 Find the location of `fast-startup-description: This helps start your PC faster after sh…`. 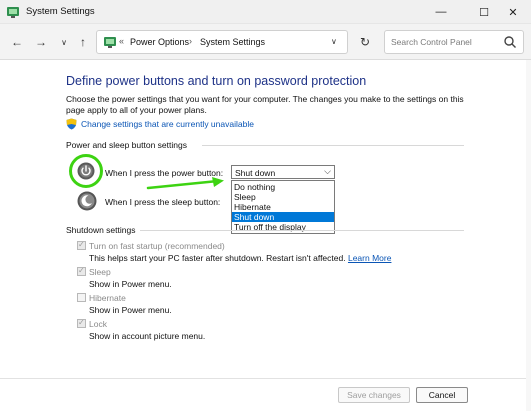

fast-startup-description: This helps start your PC faster after sh… is located at coordinates (240, 258).